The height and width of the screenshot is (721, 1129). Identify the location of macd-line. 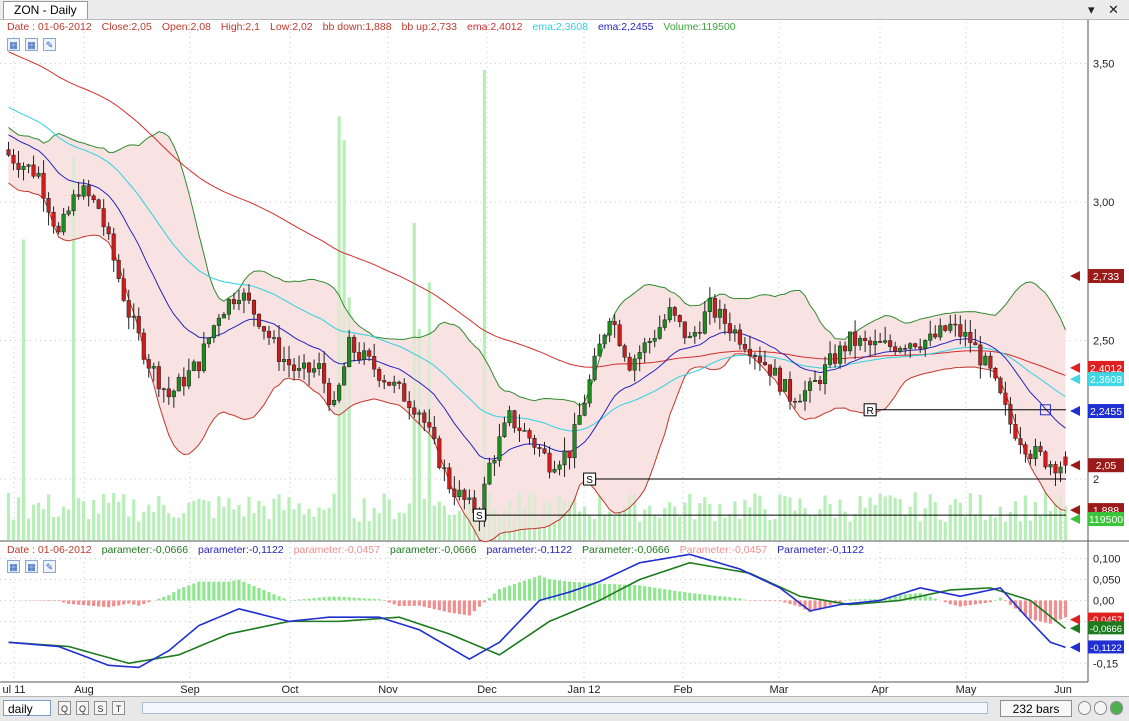
(537, 610).